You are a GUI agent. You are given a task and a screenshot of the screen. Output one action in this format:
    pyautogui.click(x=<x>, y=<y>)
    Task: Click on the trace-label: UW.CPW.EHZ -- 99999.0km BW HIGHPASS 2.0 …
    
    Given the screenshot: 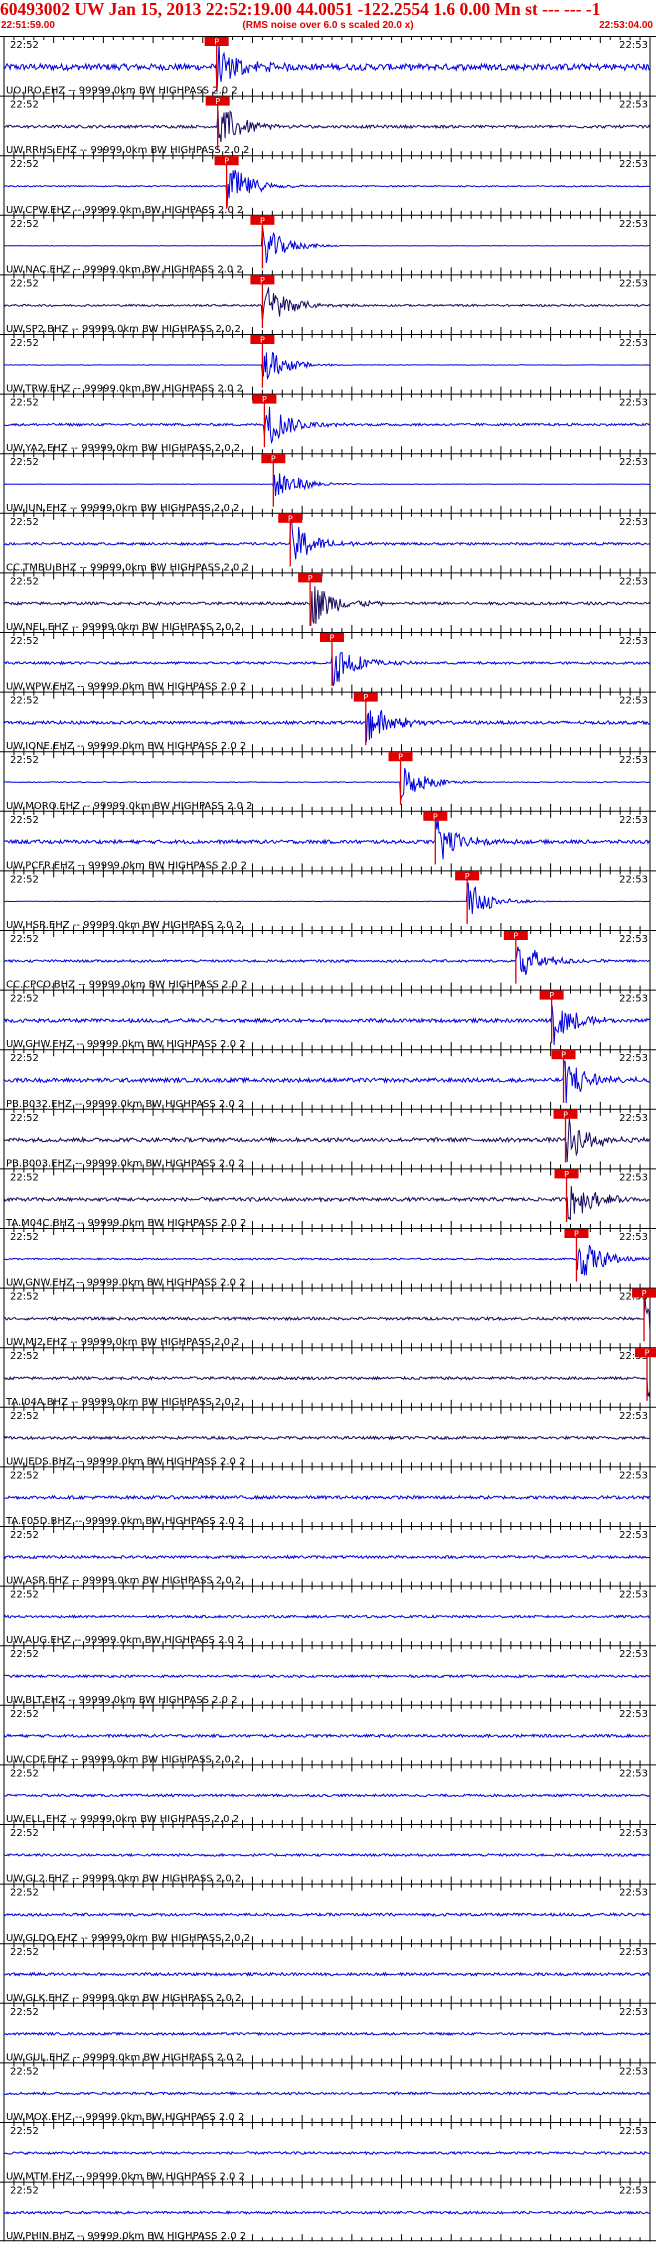 What is the action you would take?
    pyautogui.click(x=124, y=210)
    